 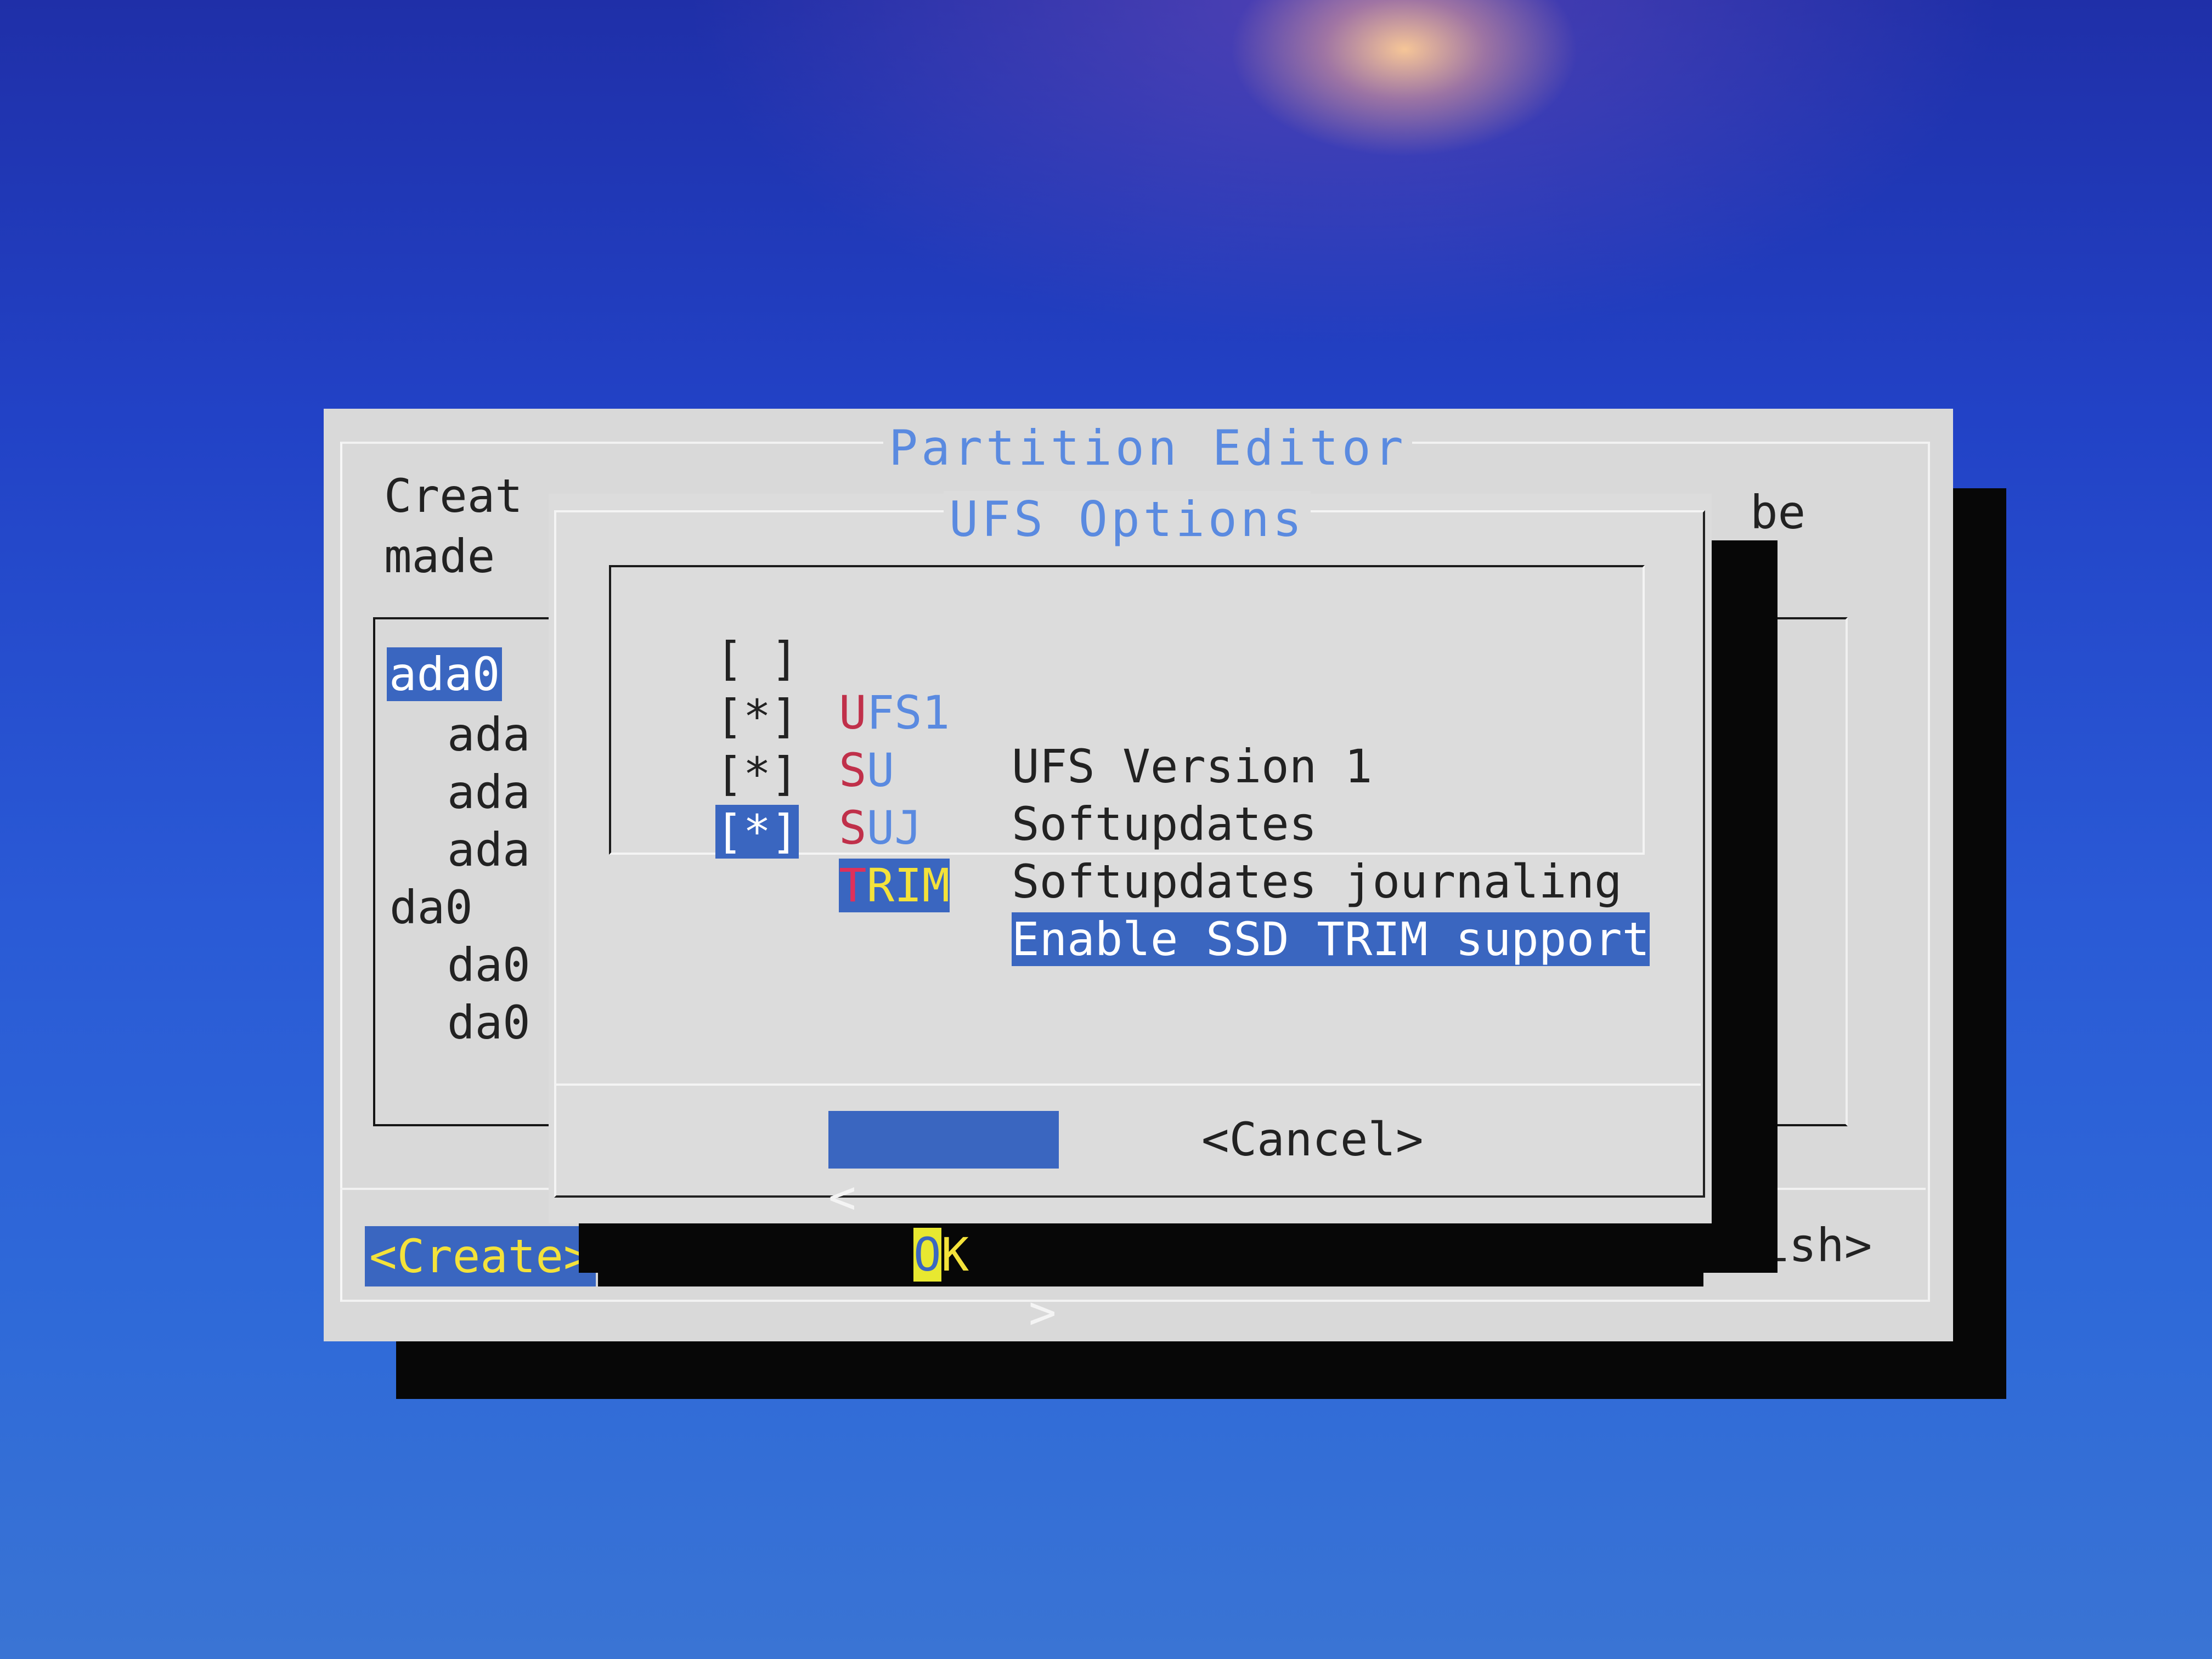 What do you see at coordinates (842, 1197) in the screenshot?
I see `ok-left-bracket: <` at bounding box center [842, 1197].